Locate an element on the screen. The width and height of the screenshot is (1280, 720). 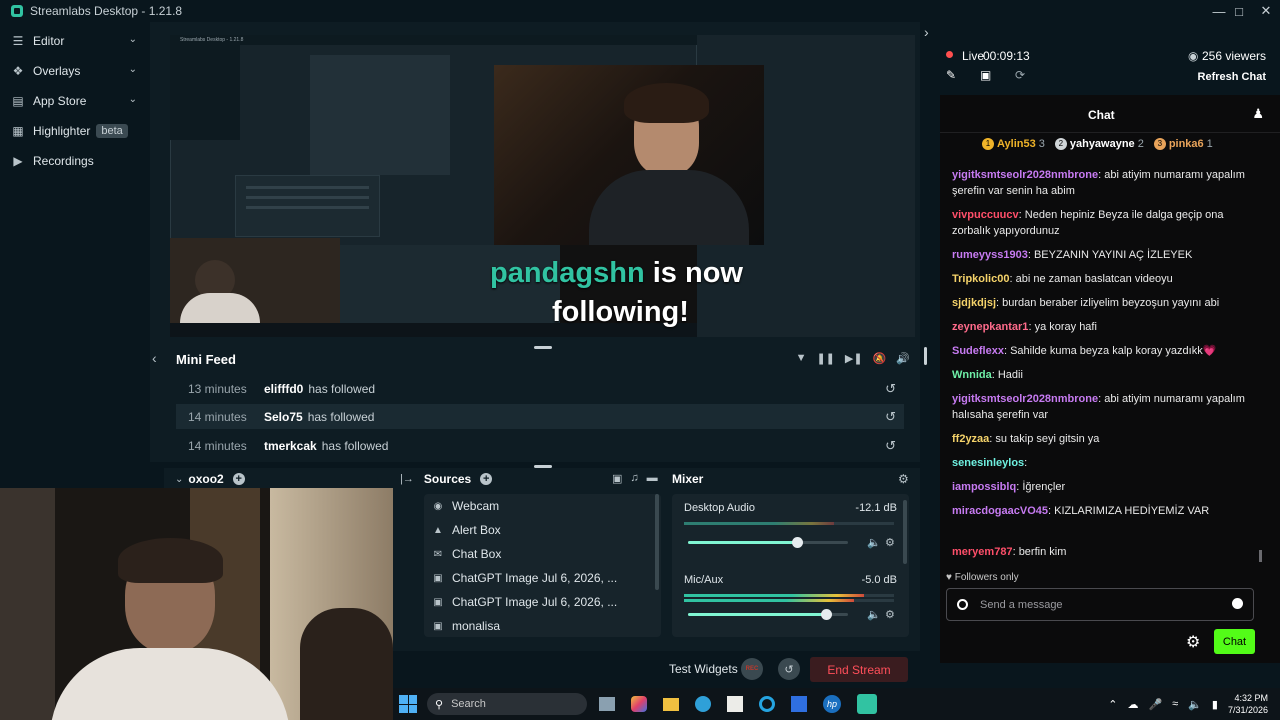
add-scene-icon: + is located at coordinates (238, 479).